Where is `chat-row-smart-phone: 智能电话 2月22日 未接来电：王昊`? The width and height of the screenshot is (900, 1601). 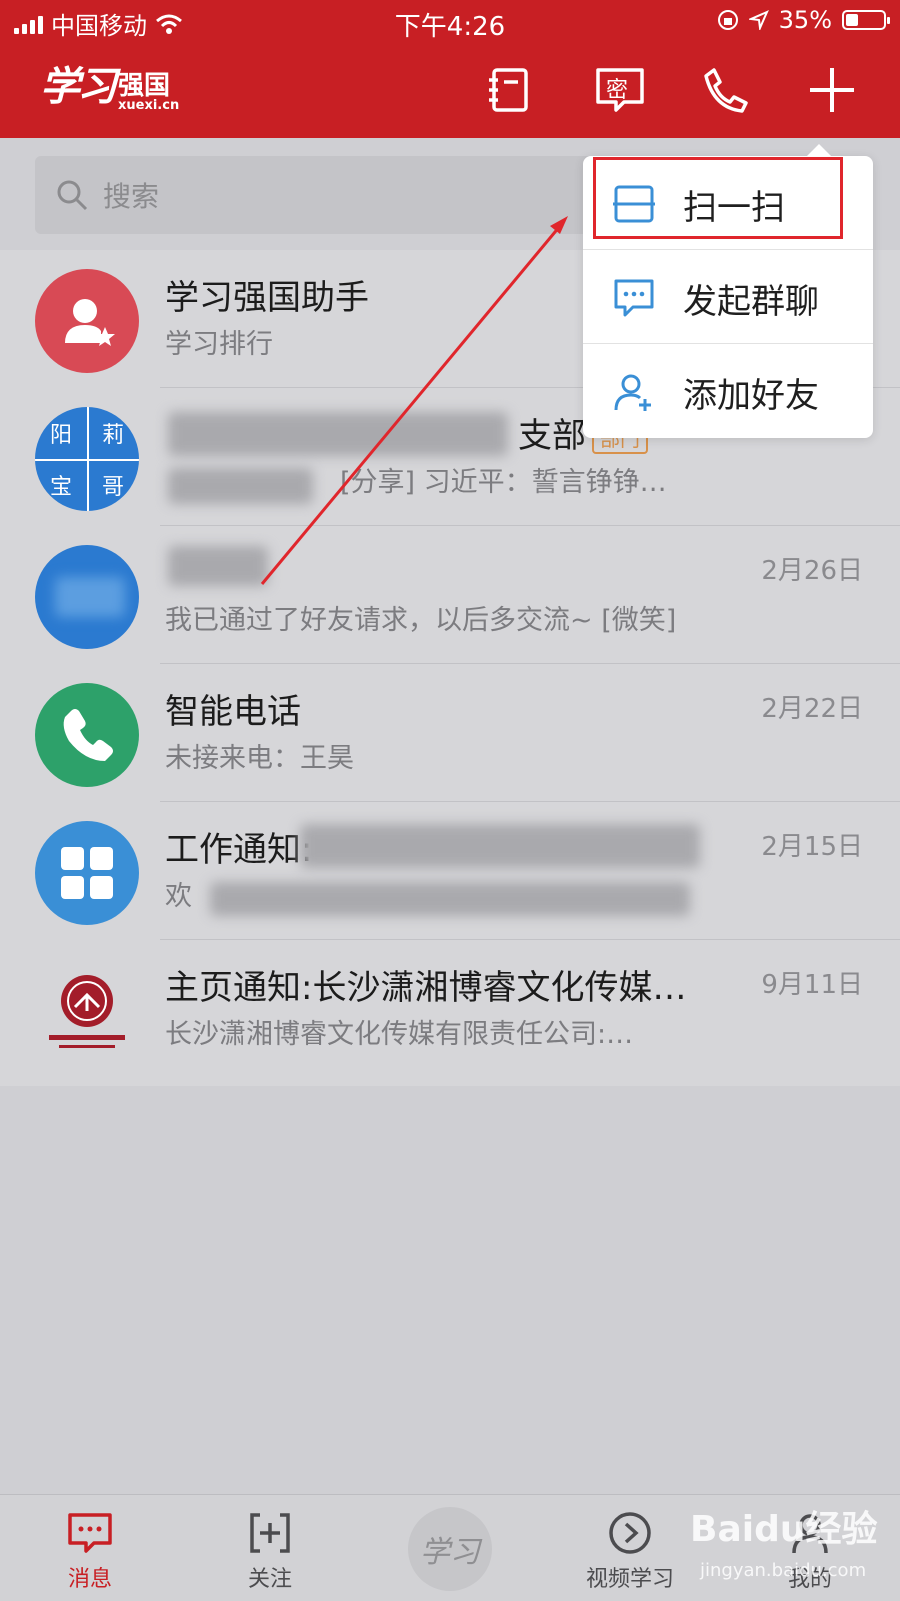
chat-row-smart-phone: 智能电话 2月22日 未接来电：王昊 is located at coordinates (450, 733).